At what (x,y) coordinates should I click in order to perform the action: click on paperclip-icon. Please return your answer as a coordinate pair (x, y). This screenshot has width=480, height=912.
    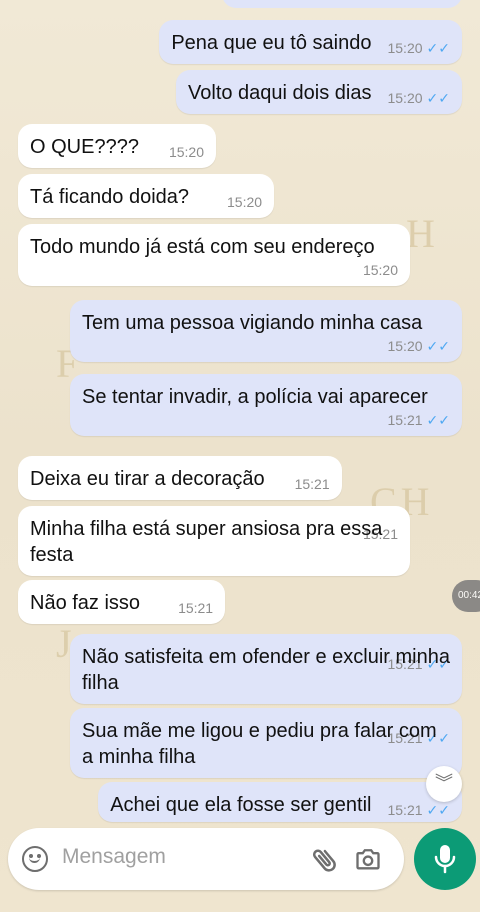
    Looking at the image, I should click on (325, 860).